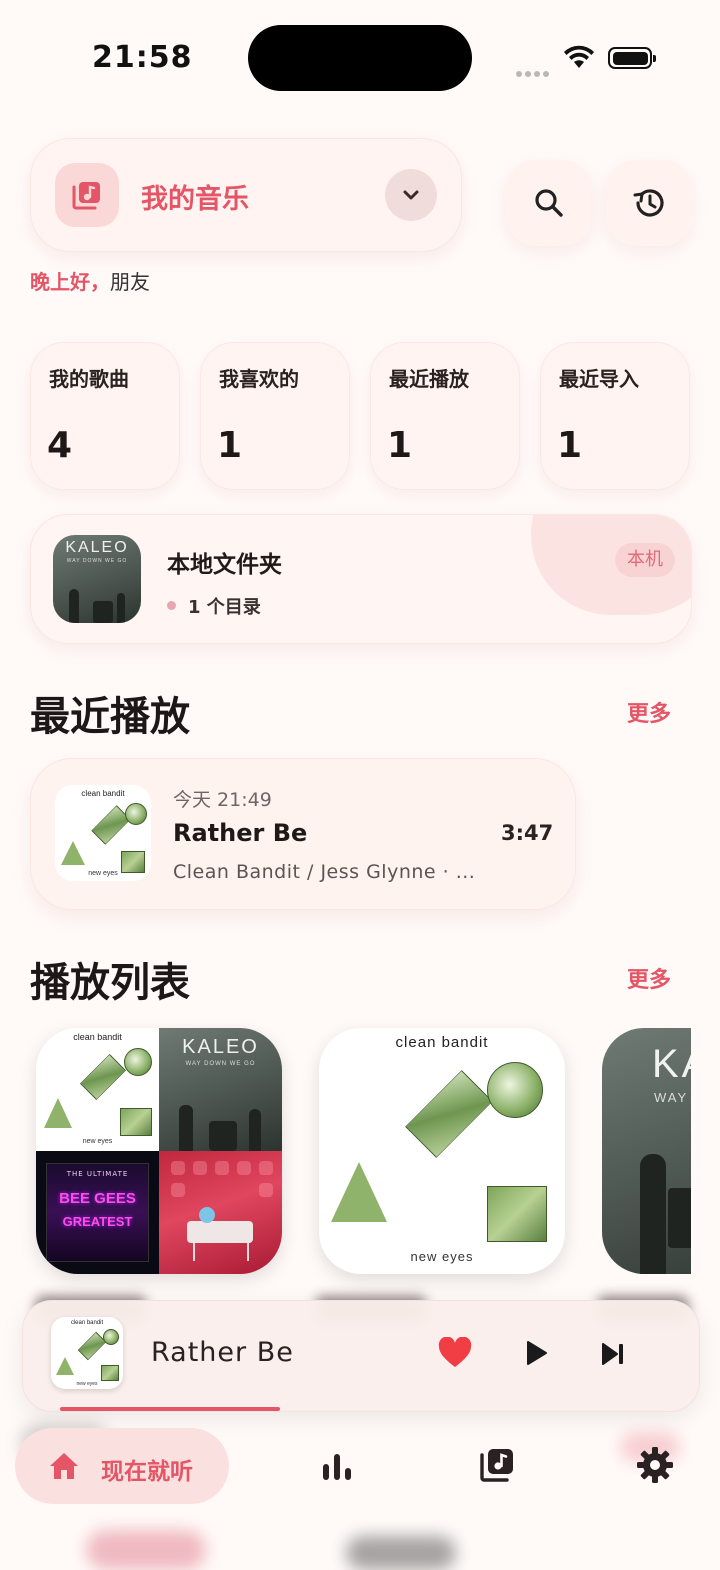 This screenshot has width=720, height=1570. What do you see at coordinates (534, 71) in the screenshot?
I see `cellular-icon` at bounding box center [534, 71].